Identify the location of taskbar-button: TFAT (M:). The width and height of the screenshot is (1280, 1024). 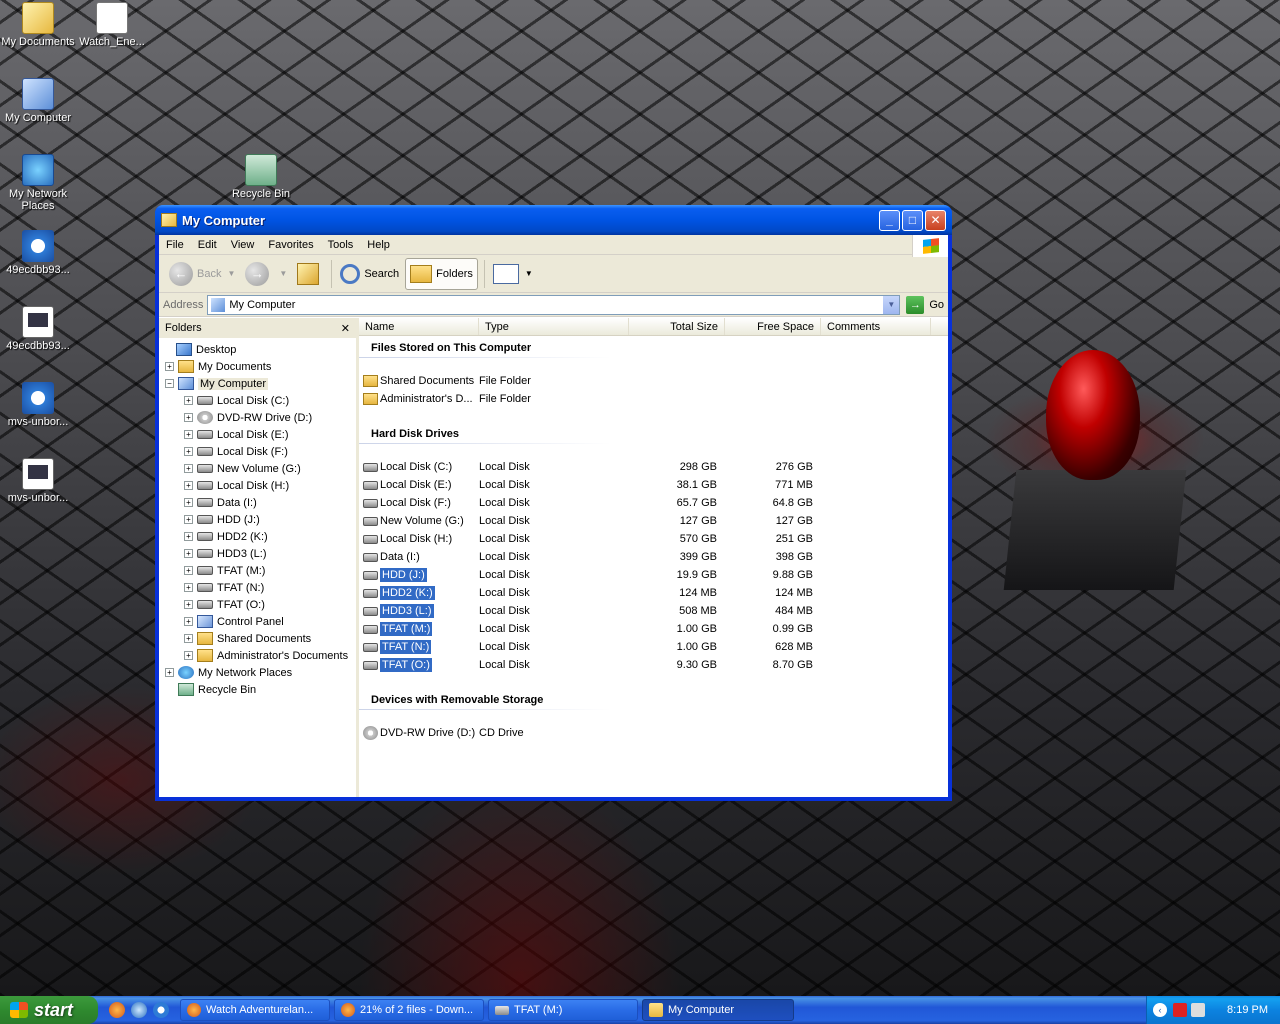
(563, 1010).